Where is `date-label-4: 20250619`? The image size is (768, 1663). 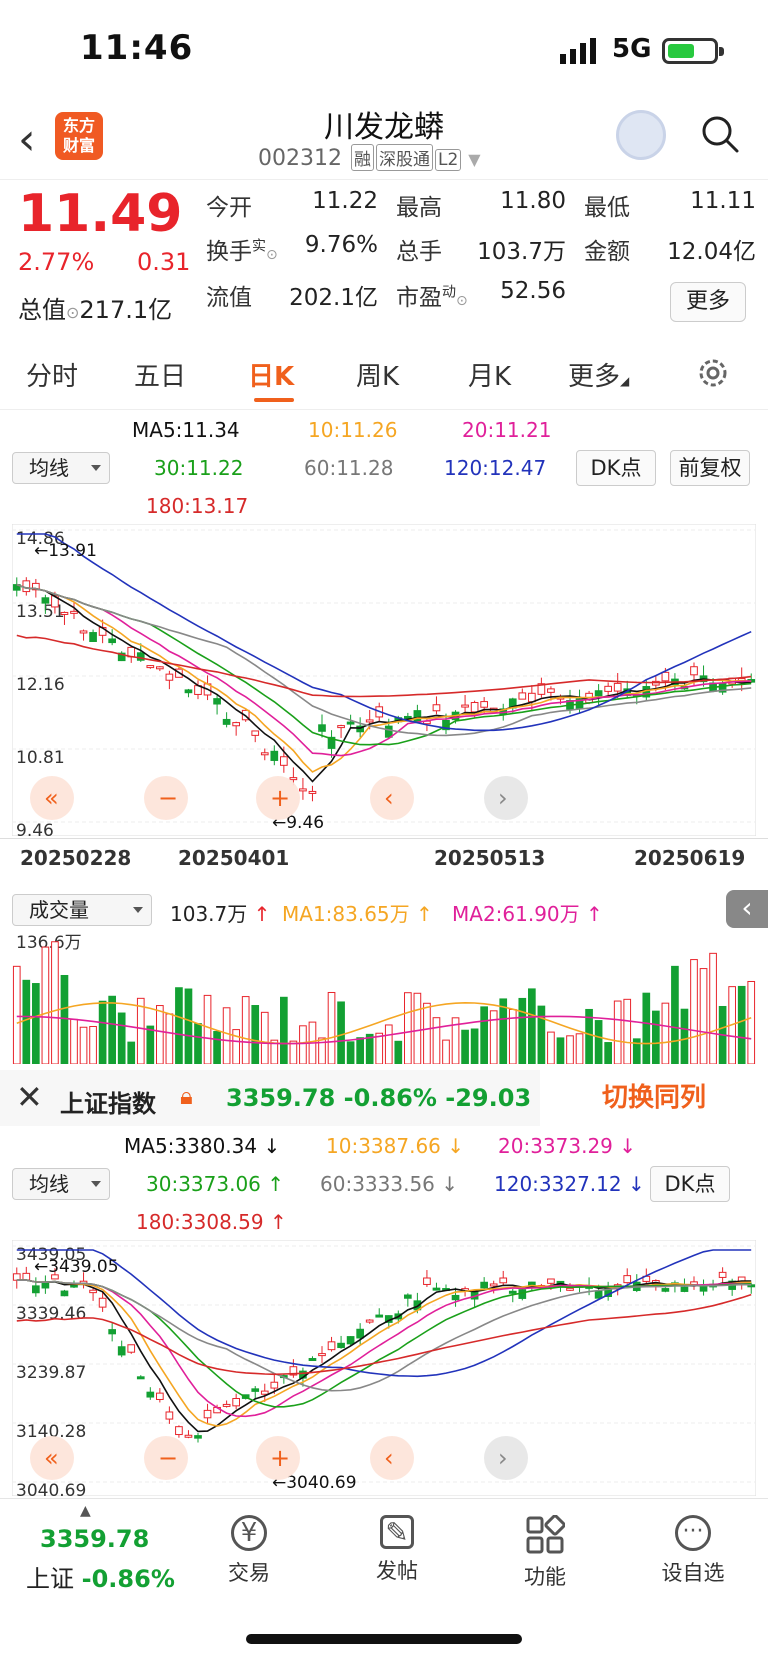
date-label-4: 20250619 is located at coordinates (690, 858).